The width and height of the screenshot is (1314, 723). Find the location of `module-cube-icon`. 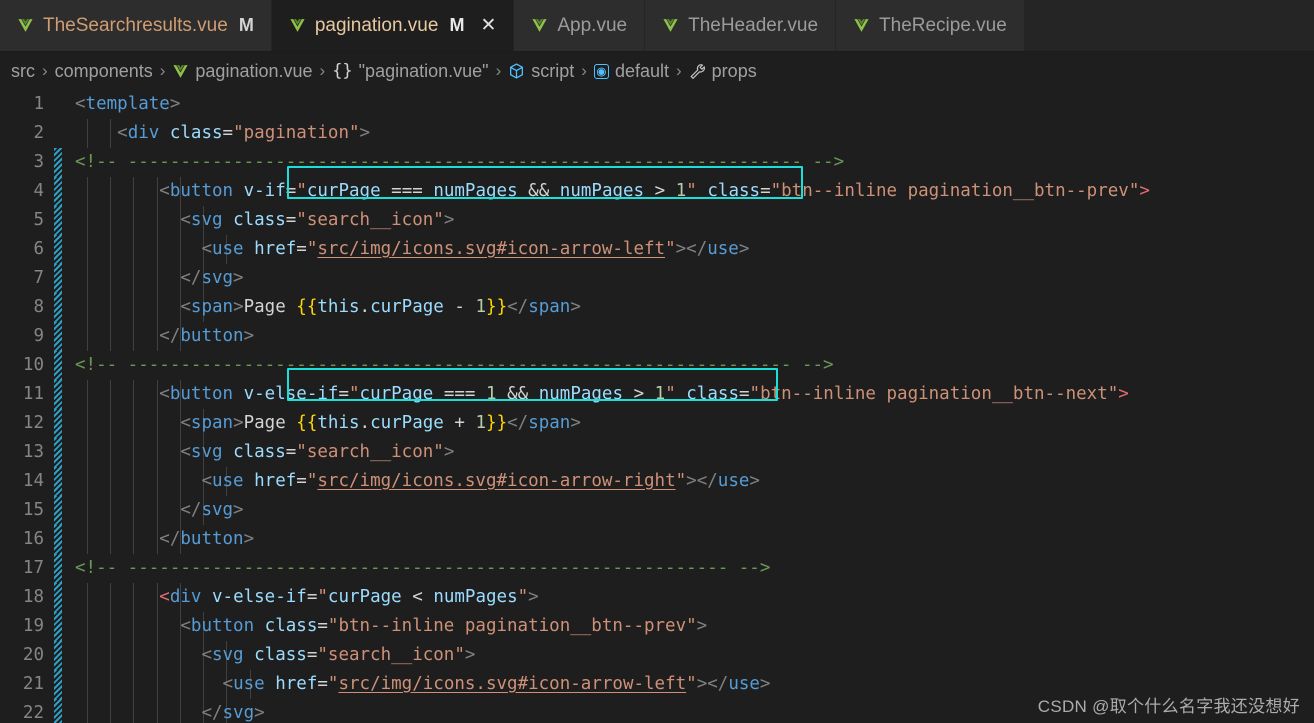

module-cube-icon is located at coordinates (516, 71).